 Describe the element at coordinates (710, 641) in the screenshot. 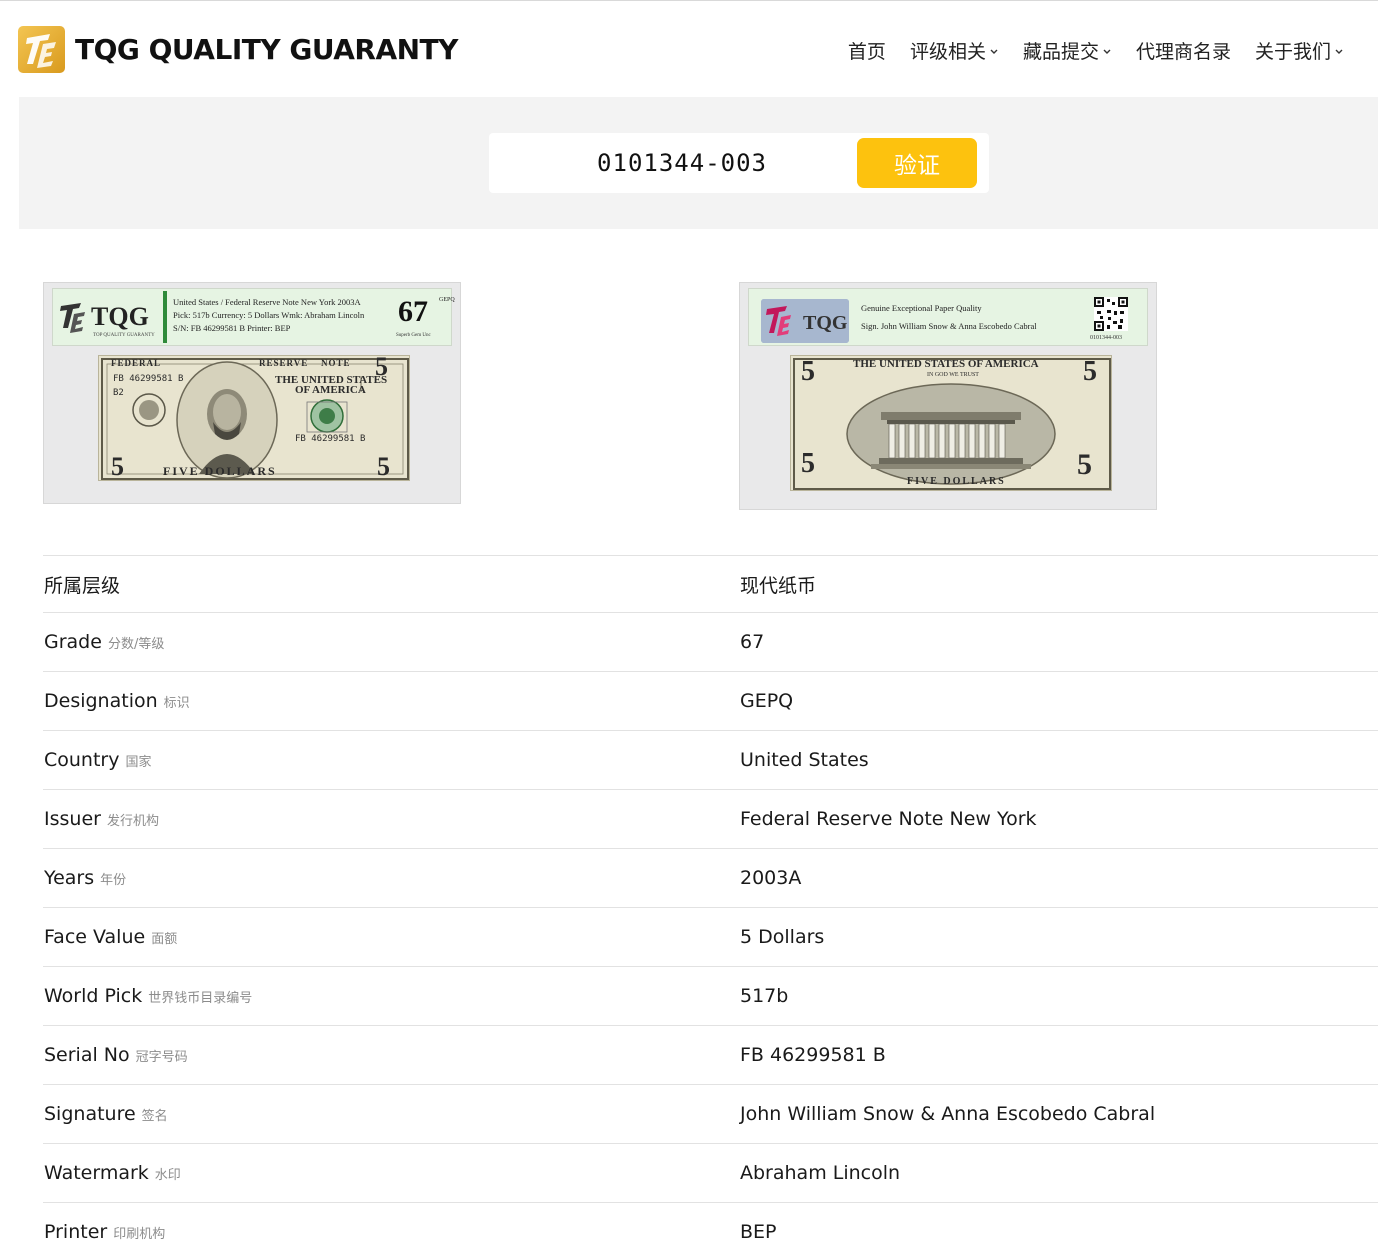

I see `table-row: Grade 分数/等级 67` at that location.